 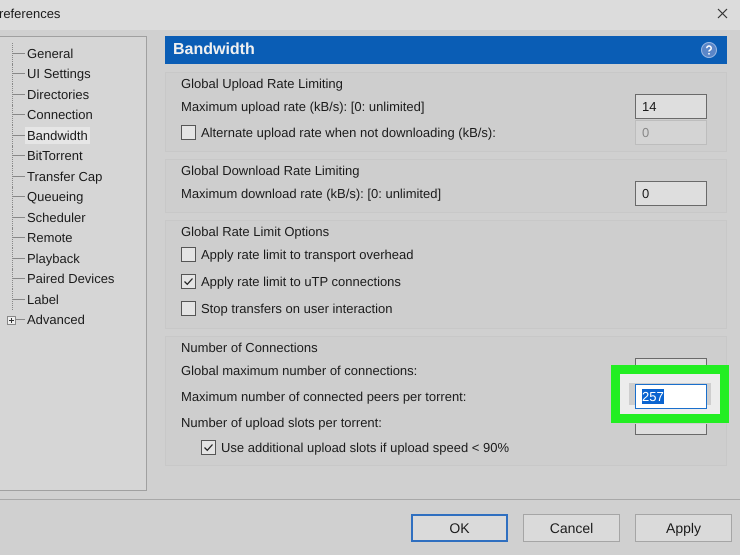 I want to click on setting-label: Apply rate limit to uTP connections, so click(x=301, y=281).